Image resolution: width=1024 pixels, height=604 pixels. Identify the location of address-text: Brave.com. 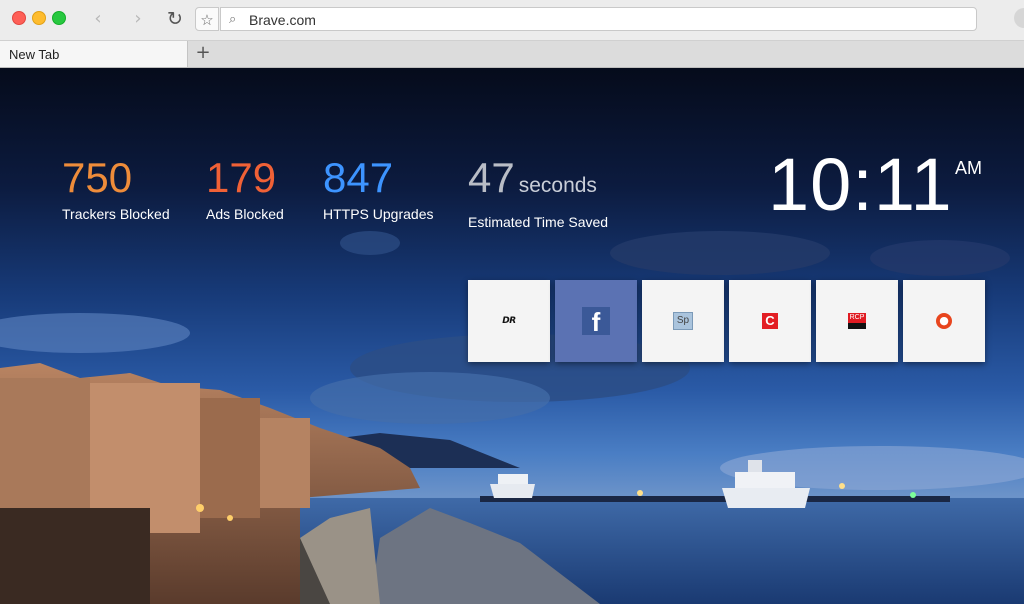
(282, 20).